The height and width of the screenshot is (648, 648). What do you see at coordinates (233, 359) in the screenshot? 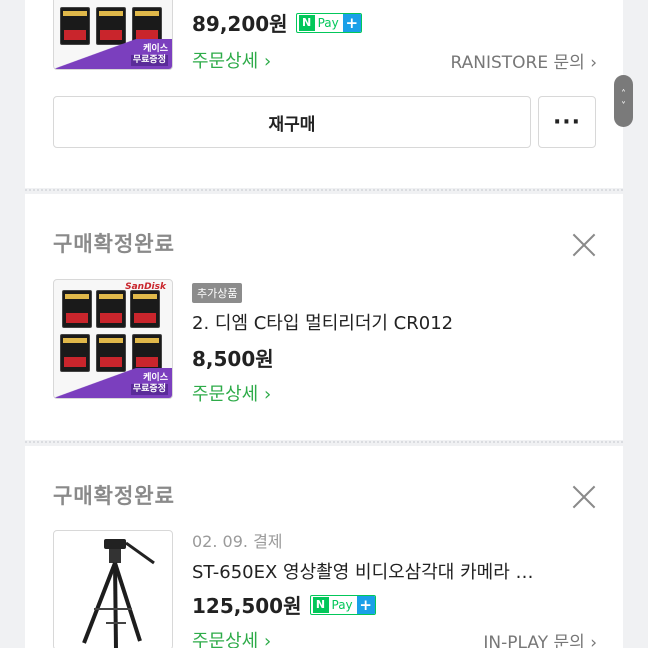
I see `order-price: 8,500원` at bounding box center [233, 359].